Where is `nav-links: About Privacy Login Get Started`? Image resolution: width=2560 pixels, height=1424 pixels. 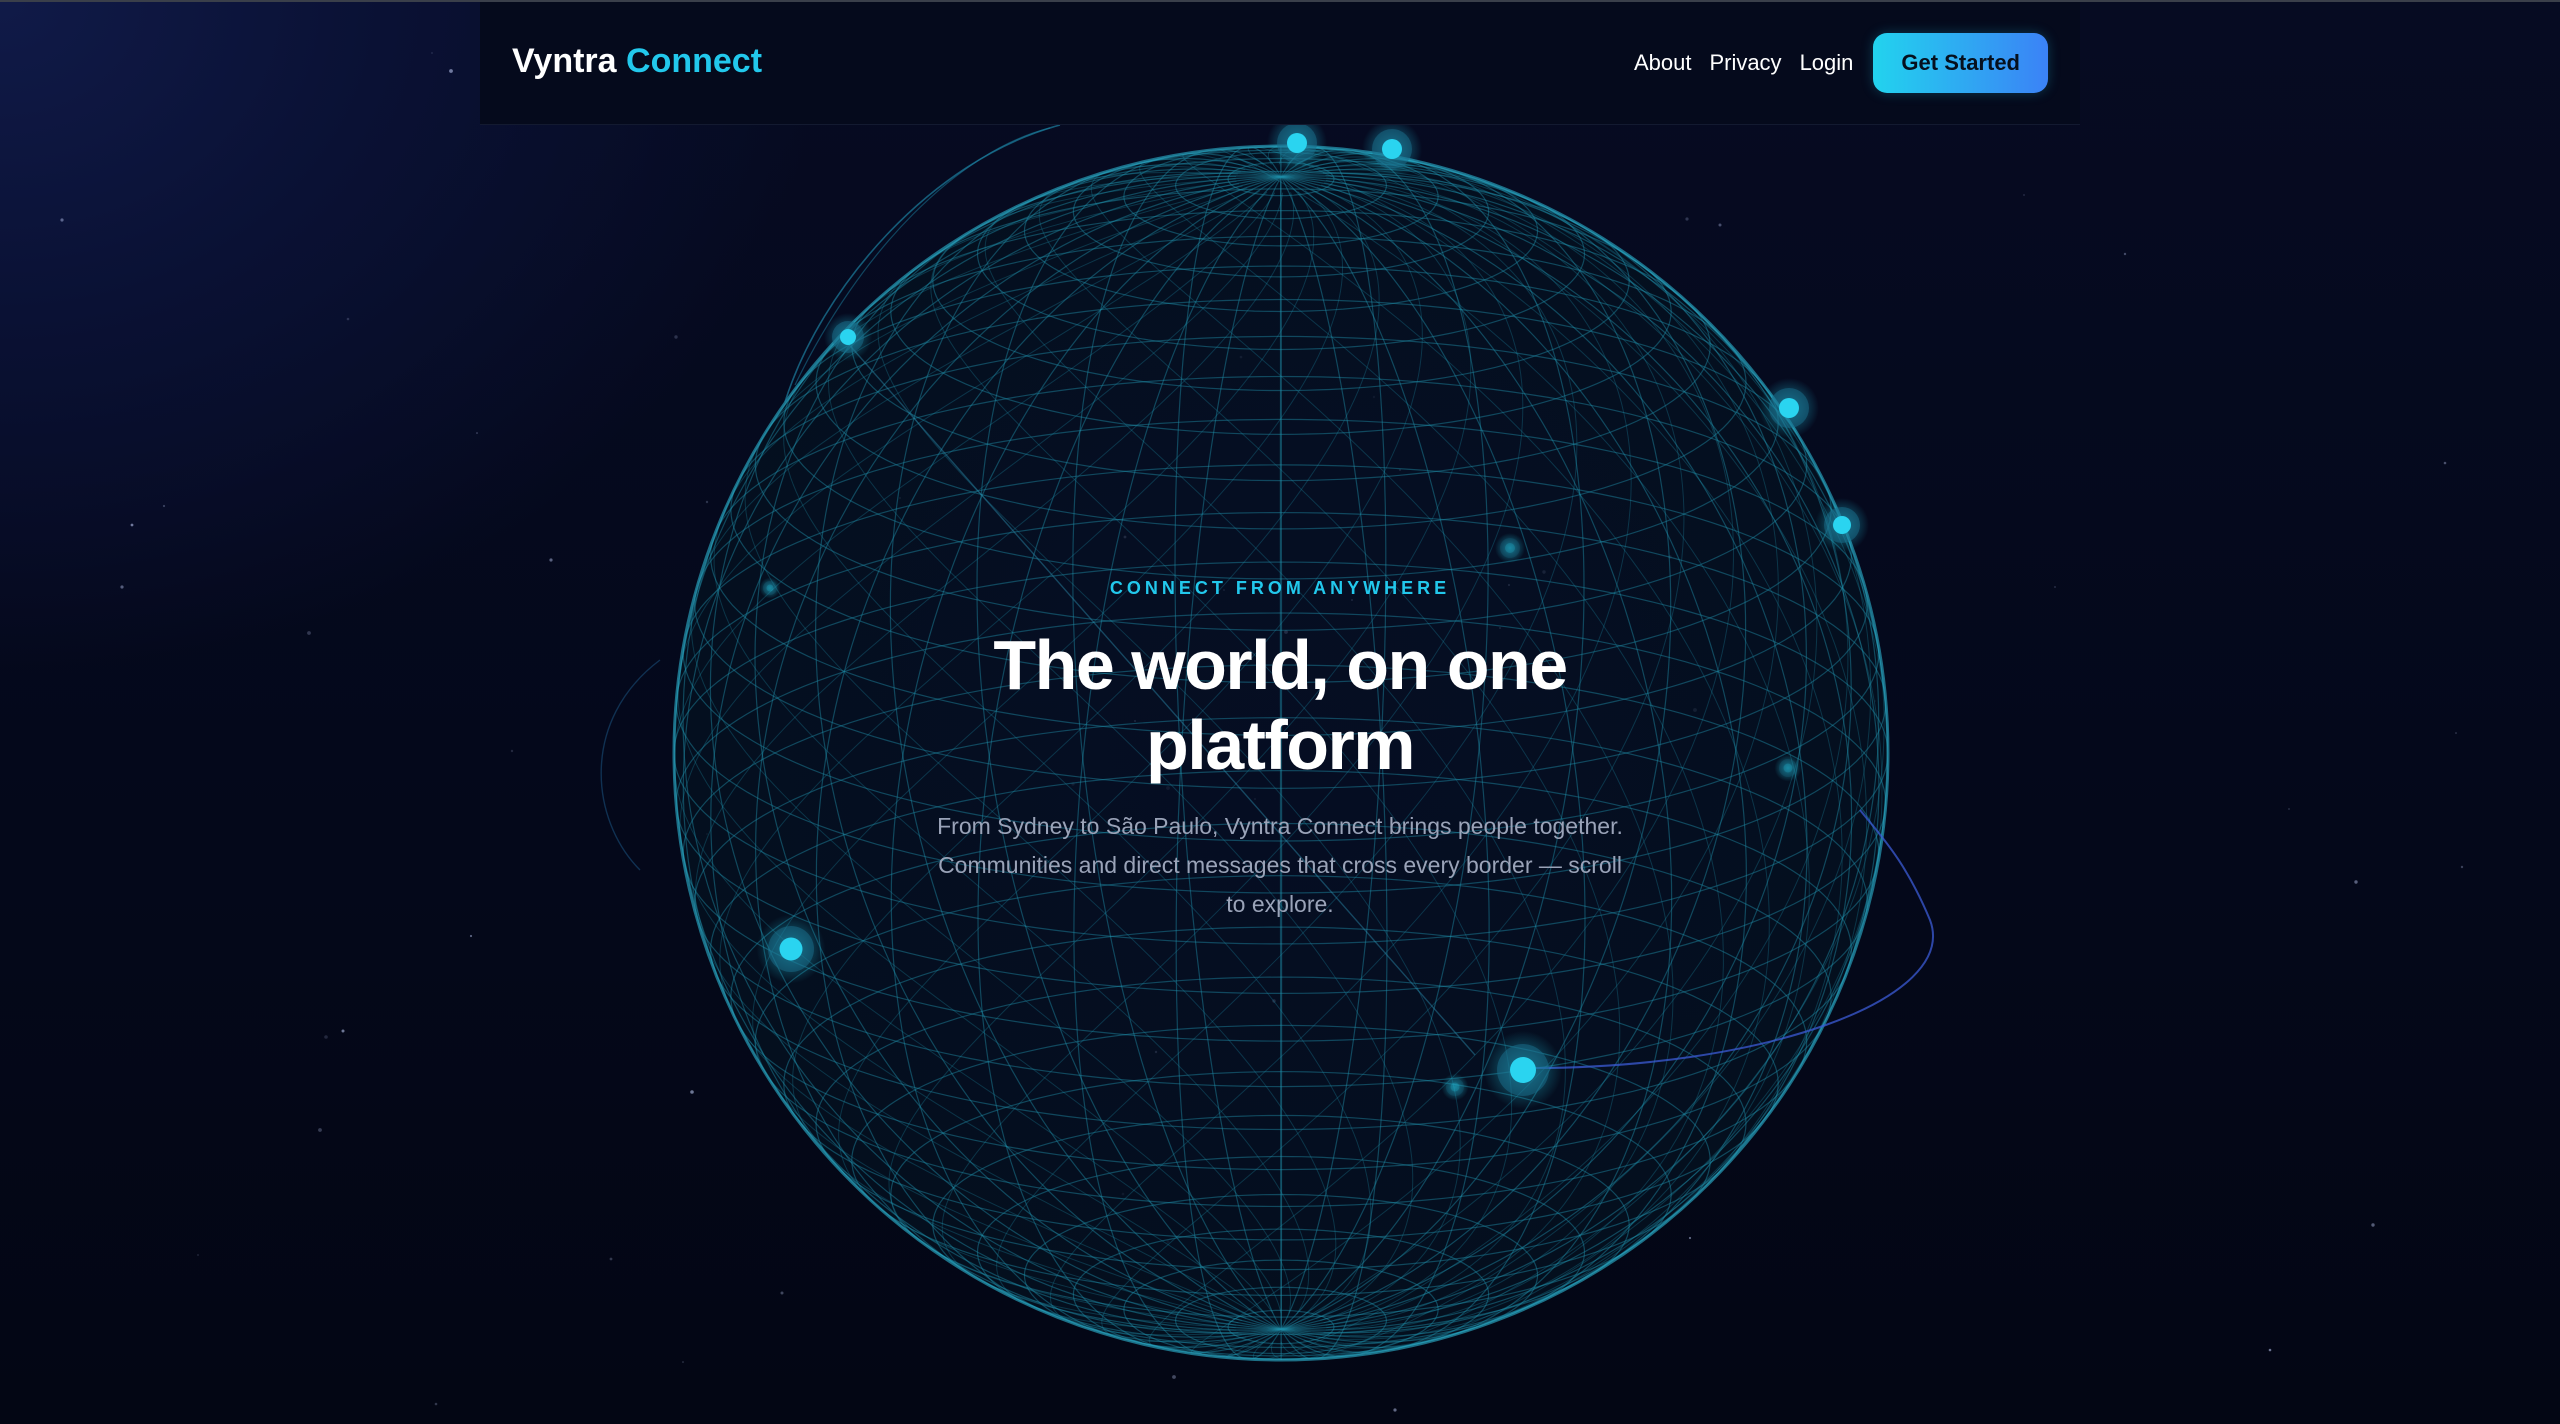
nav-links: About Privacy Login Get Started is located at coordinates (1832, 63).